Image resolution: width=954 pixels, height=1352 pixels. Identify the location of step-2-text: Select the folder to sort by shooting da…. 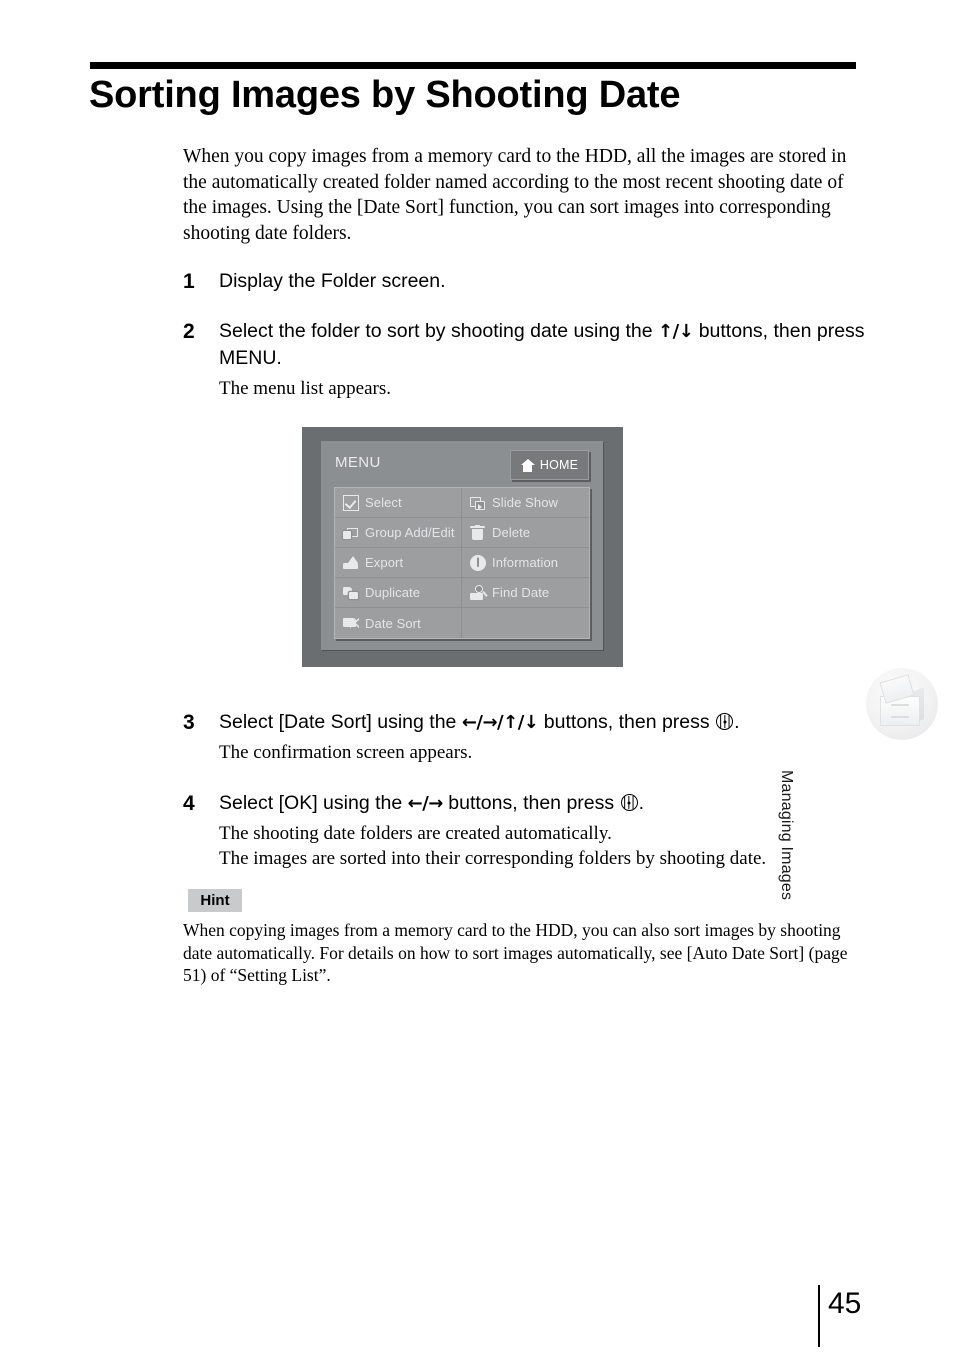
(544, 345).